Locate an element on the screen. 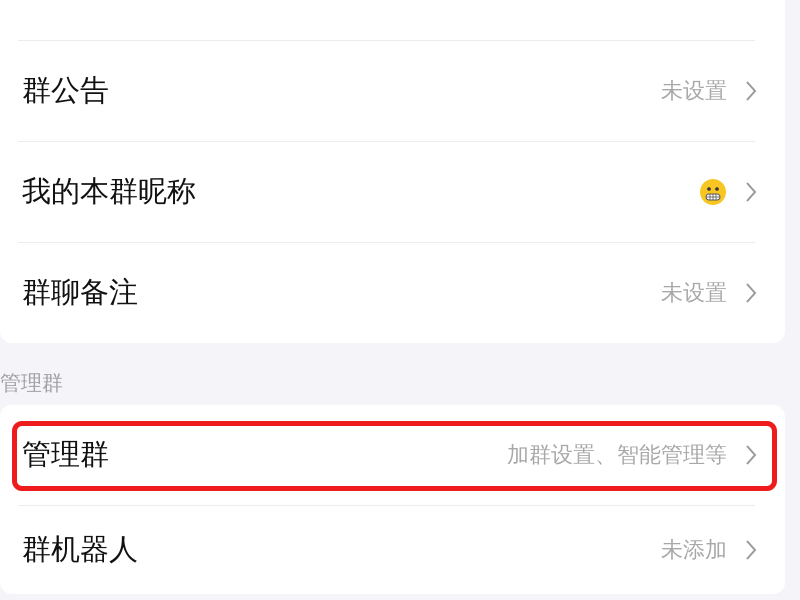  row-label: 我的本群昵称 is located at coordinates (109, 191).